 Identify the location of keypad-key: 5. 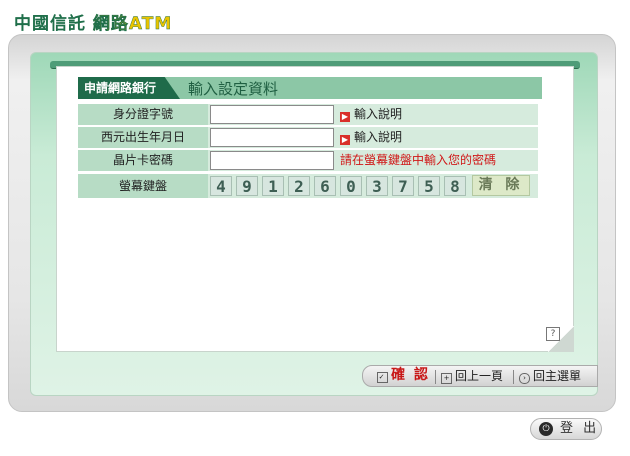
(429, 186).